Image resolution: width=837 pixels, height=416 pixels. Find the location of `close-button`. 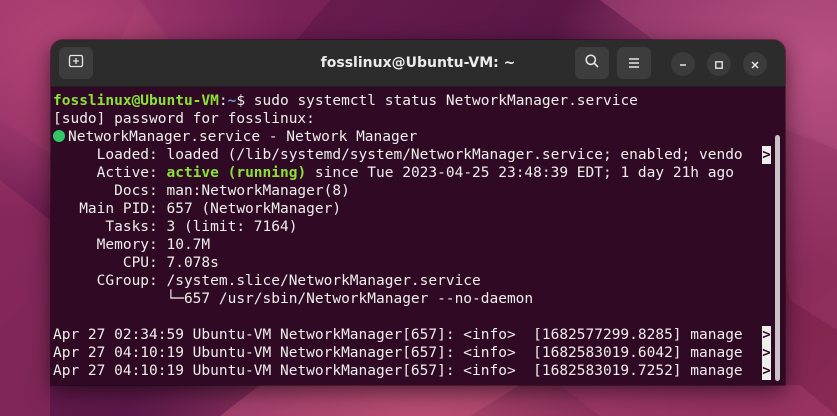

close-button is located at coordinates (755, 64).